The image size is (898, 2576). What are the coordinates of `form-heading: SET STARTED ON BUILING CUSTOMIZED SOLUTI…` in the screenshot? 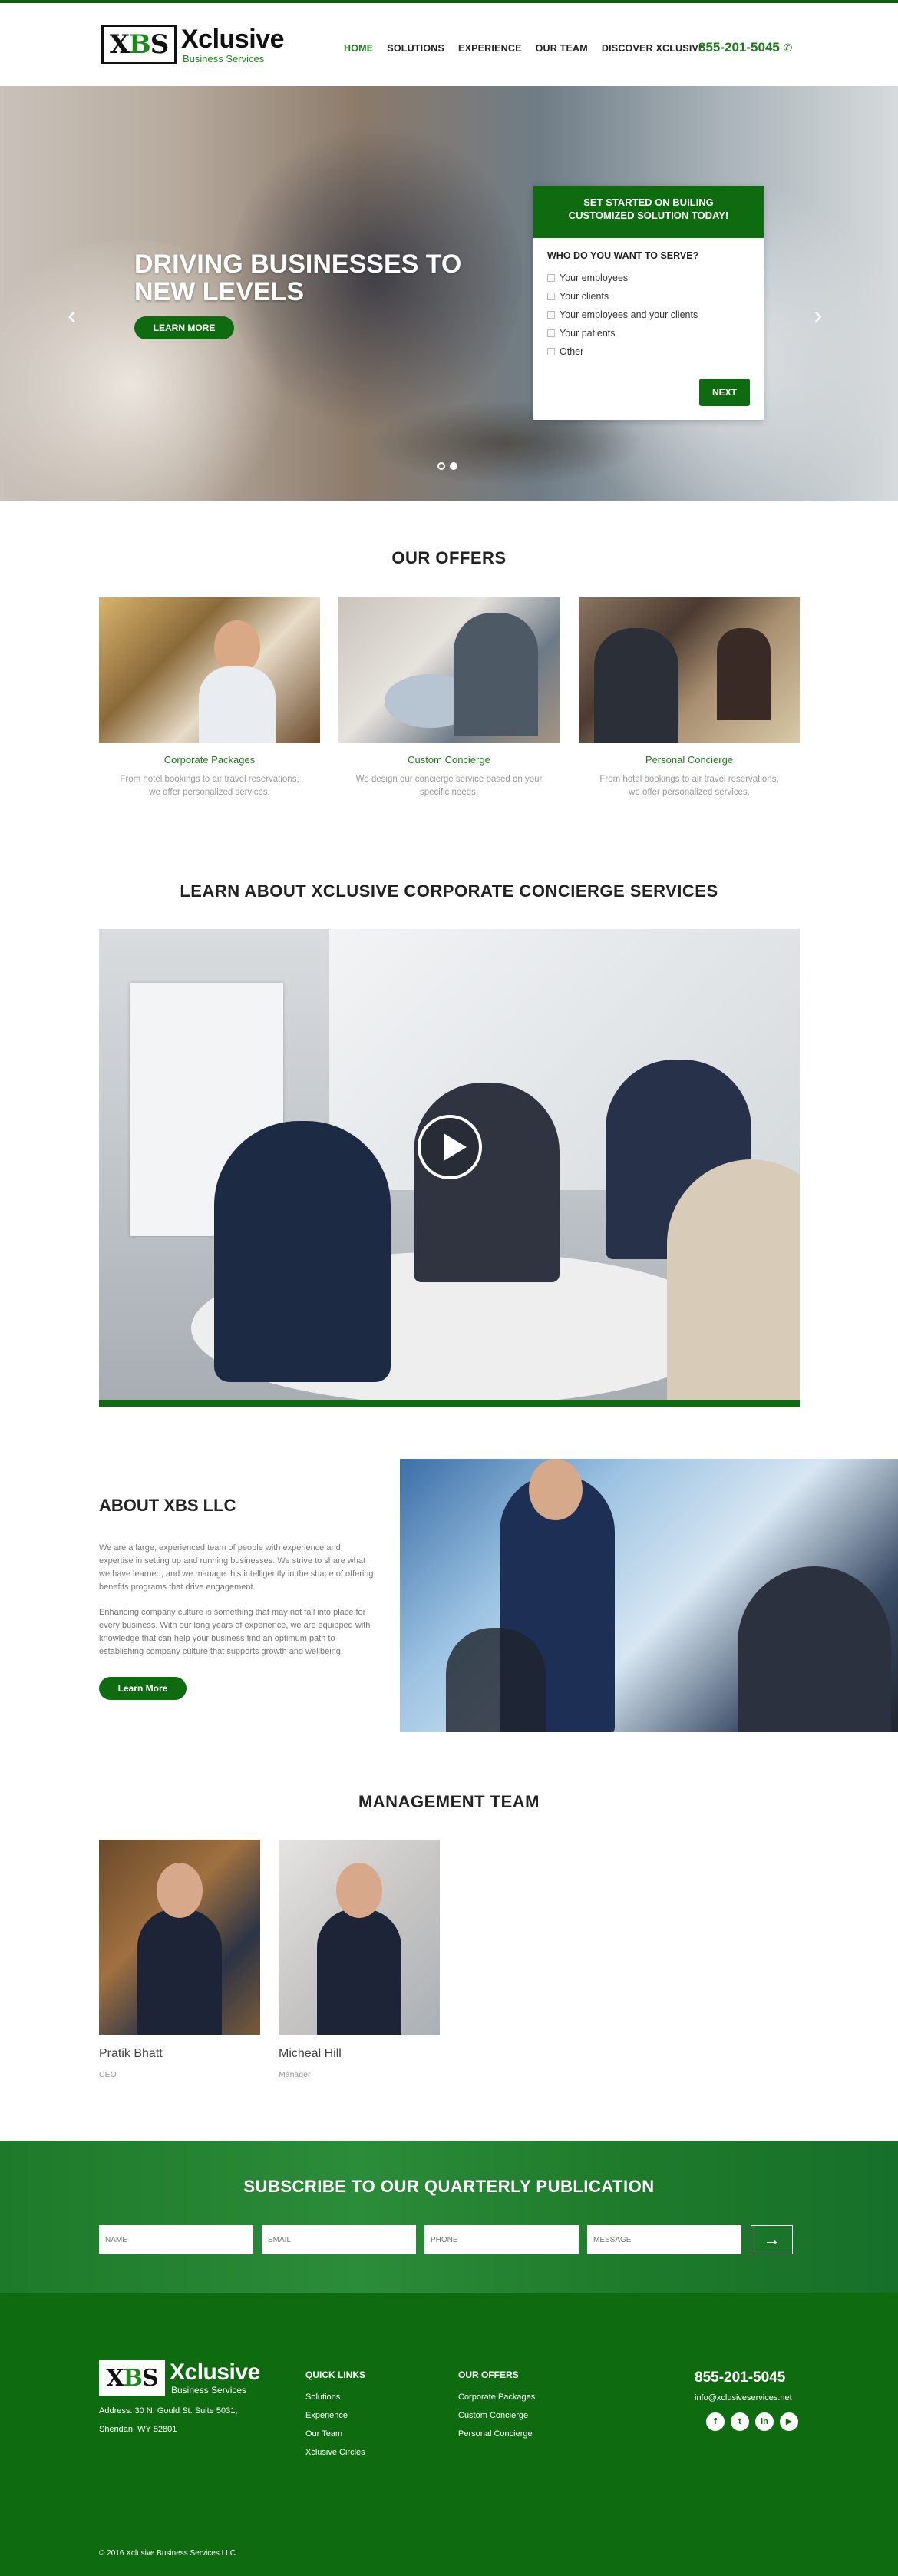 It's located at (648, 212).